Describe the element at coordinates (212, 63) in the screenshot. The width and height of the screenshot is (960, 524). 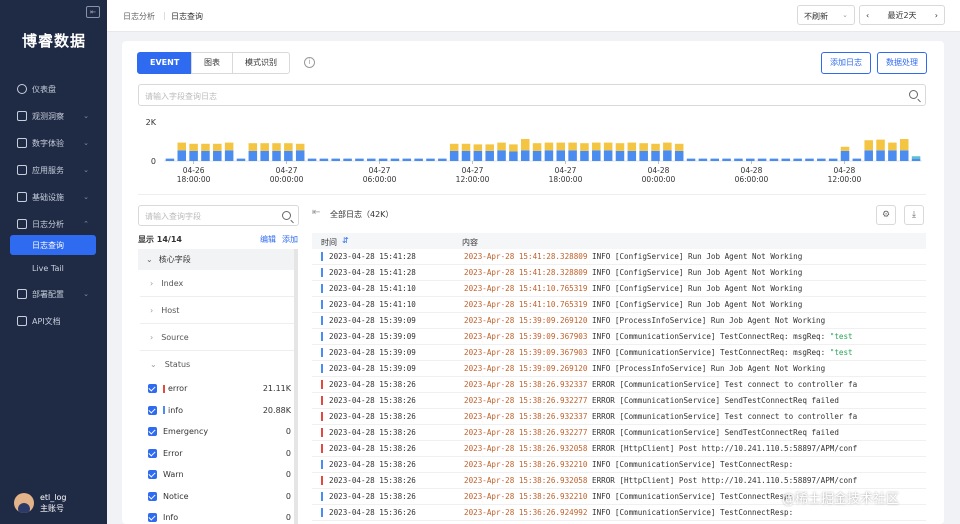
I see `tab-chart: 图表` at that location.